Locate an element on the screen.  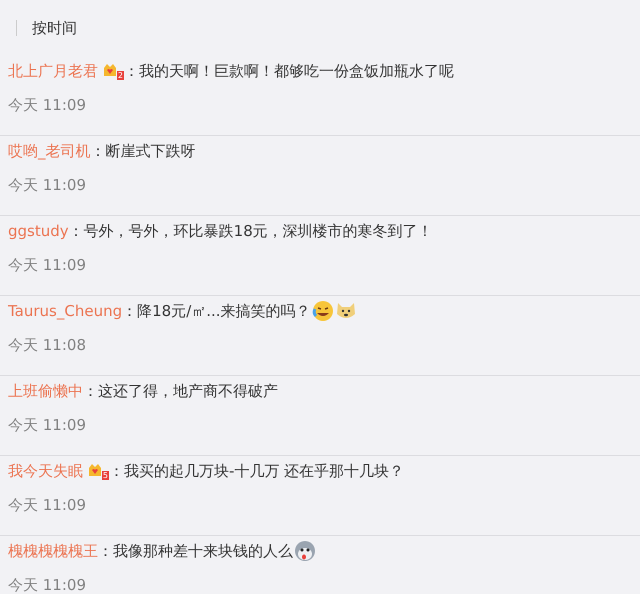
comment-text: ：我像那种差十来块钱的人么 is located at coordinates (195, 551).